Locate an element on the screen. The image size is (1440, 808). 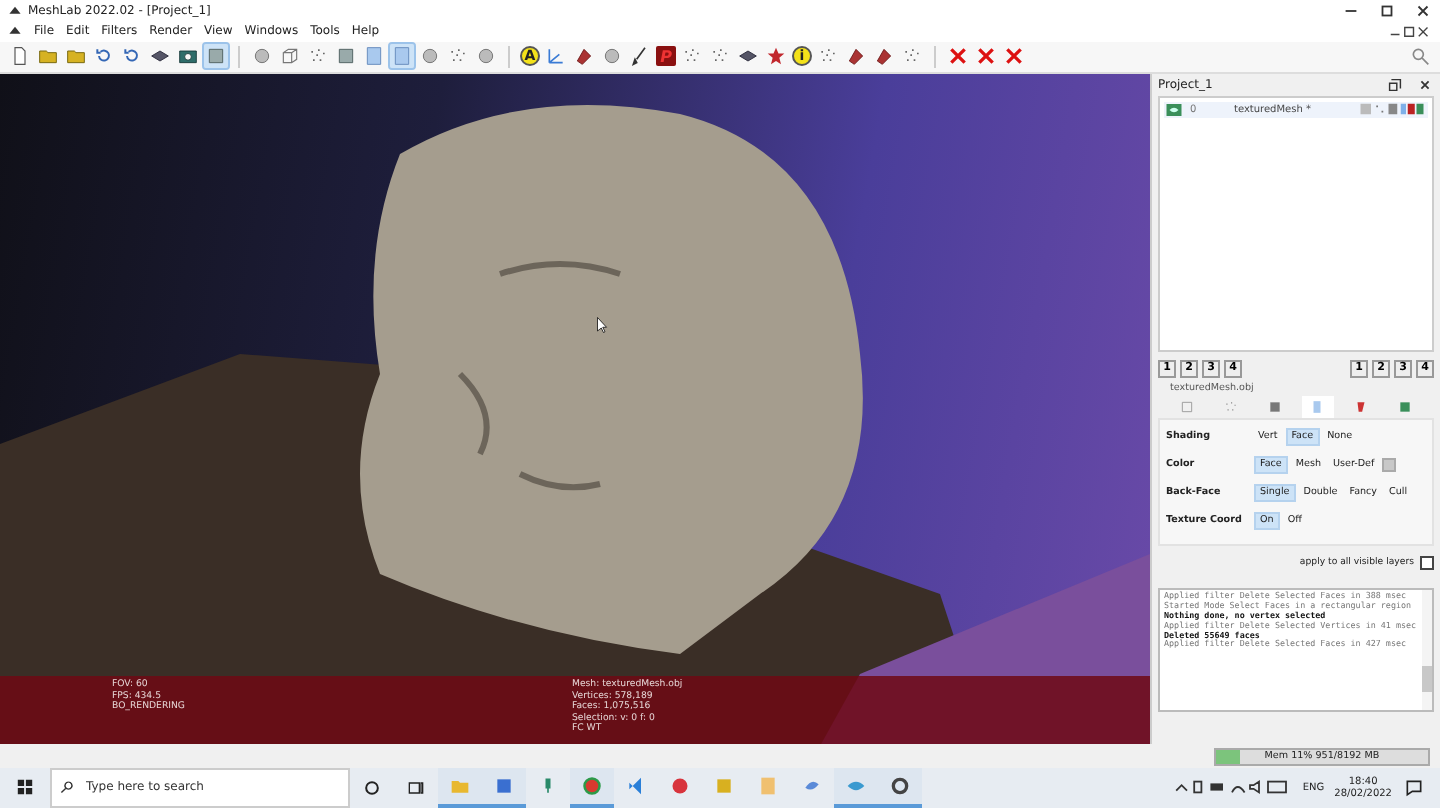
meshlab-app-icon is located at coordinates (900, 787).